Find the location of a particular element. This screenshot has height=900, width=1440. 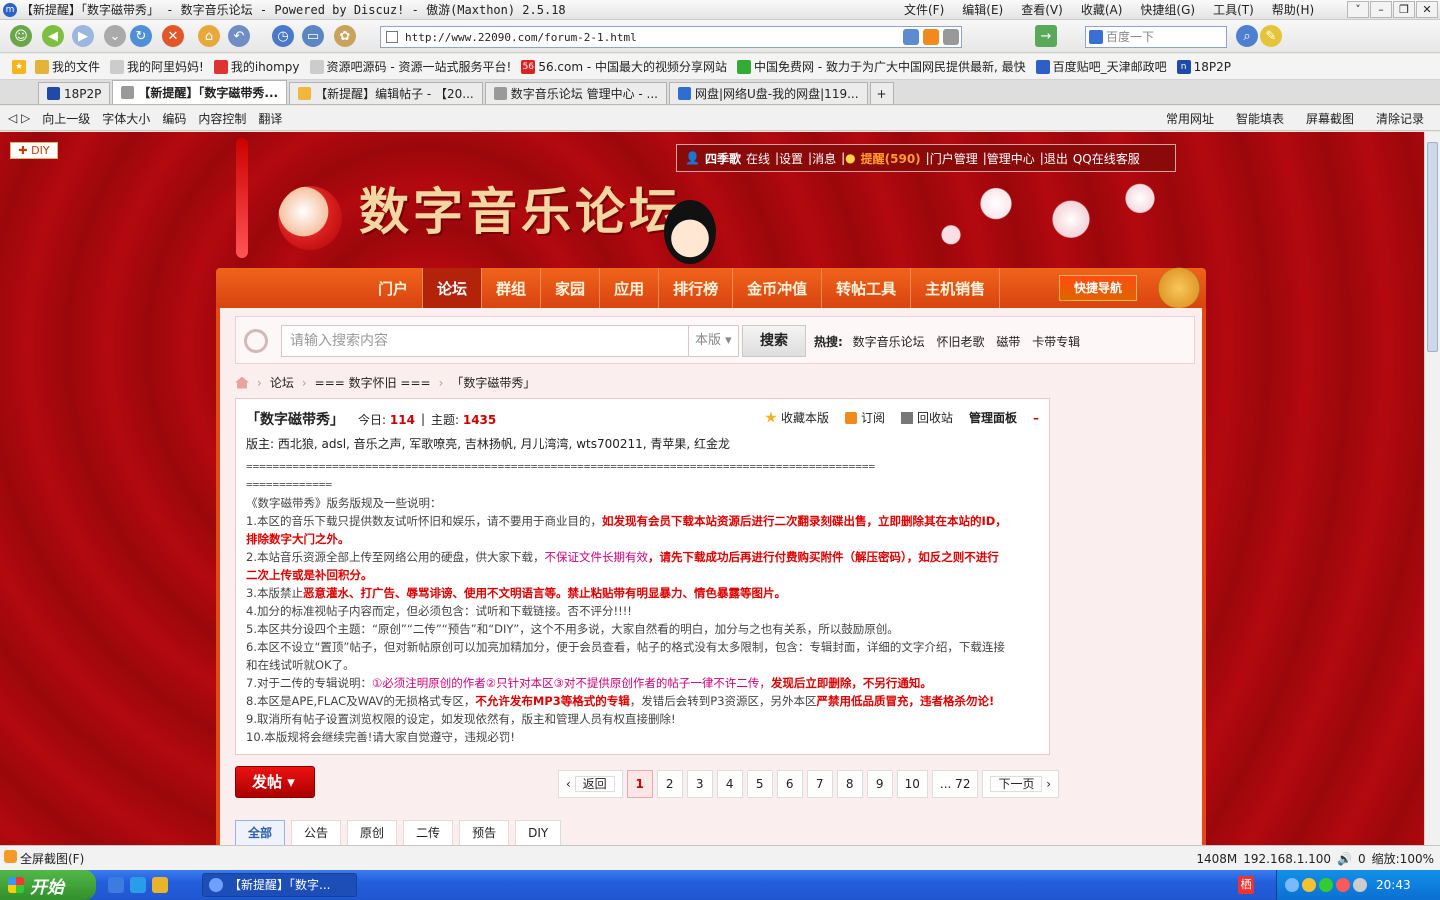

online-status: 在线 is located at coordinates (758, 158).